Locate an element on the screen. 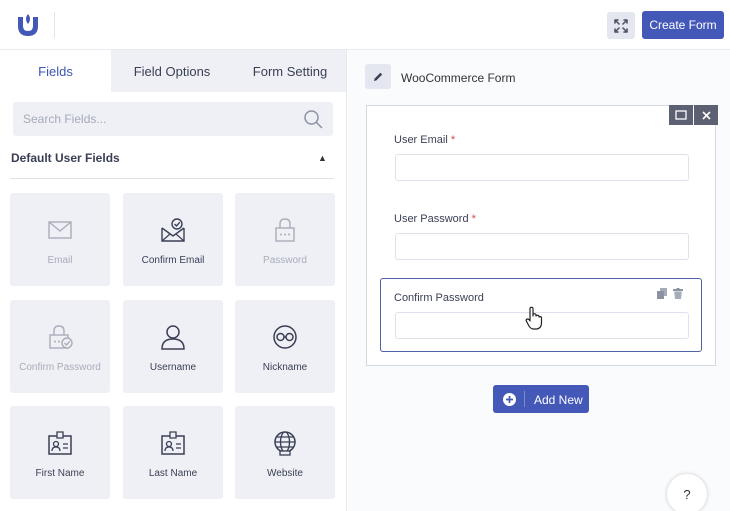  field-card-label: Username is located at coordinates (173, 367).